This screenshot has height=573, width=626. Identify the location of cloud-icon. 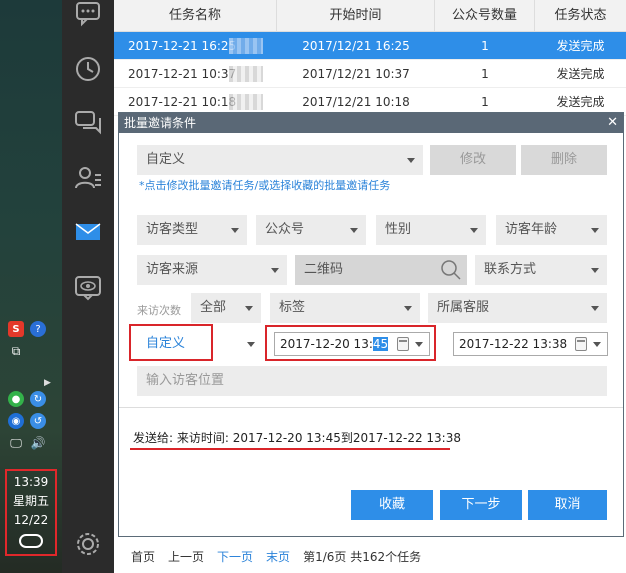
(31, 541).